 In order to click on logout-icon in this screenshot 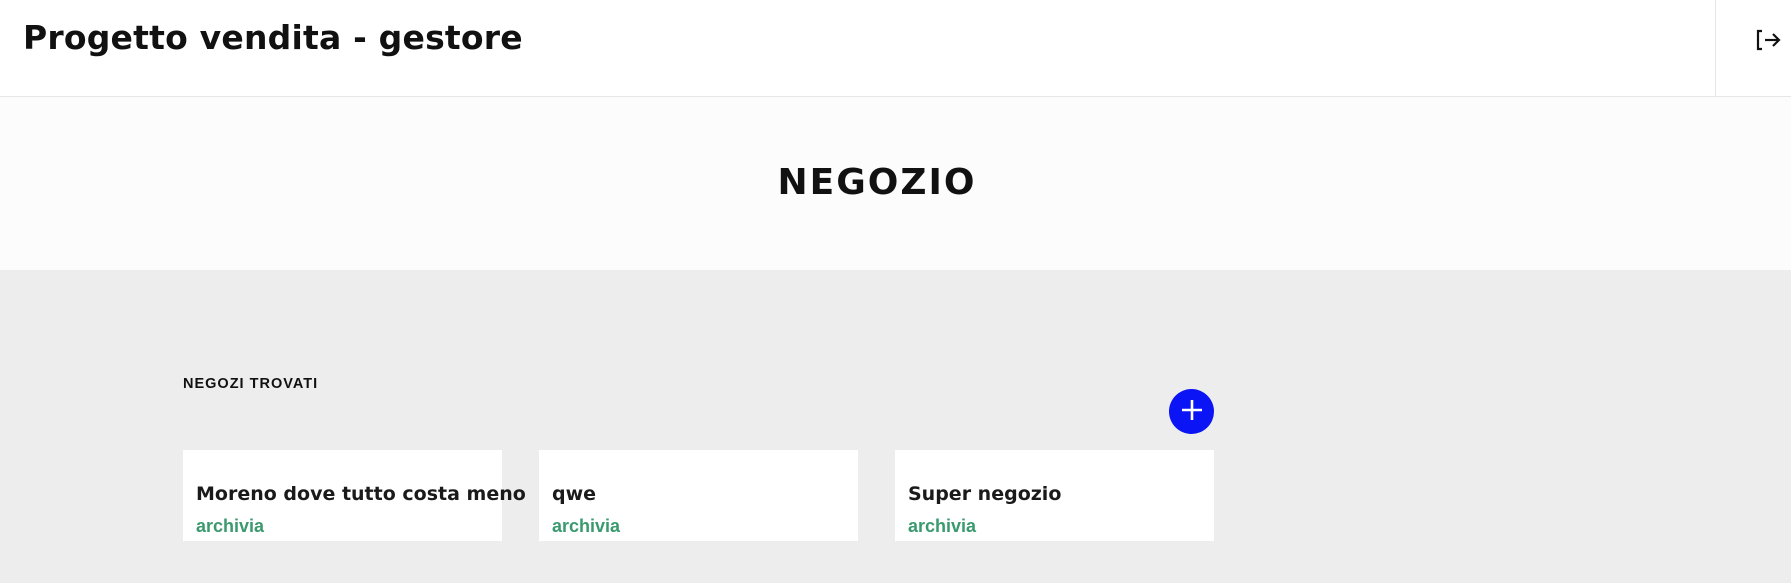, I will do `click(1754, 40)`.